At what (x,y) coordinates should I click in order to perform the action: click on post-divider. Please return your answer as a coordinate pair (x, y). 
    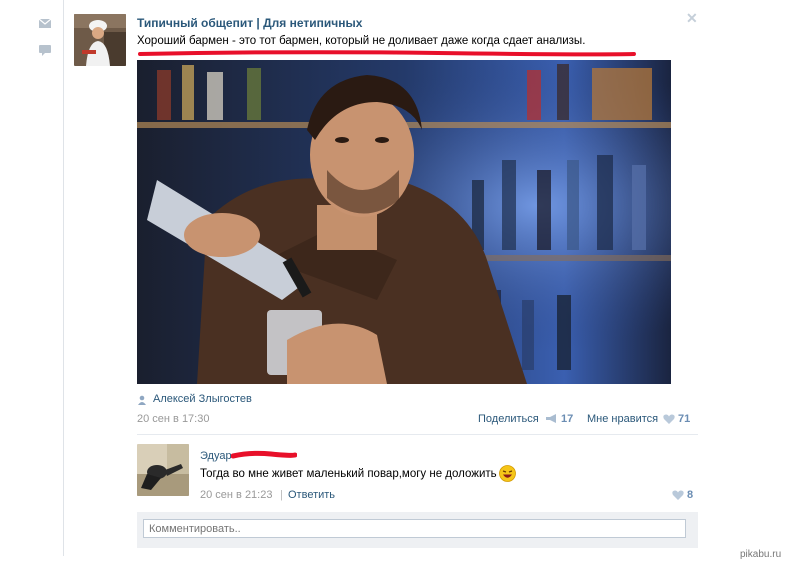
    Looking at the image, I should click on (417, 434).